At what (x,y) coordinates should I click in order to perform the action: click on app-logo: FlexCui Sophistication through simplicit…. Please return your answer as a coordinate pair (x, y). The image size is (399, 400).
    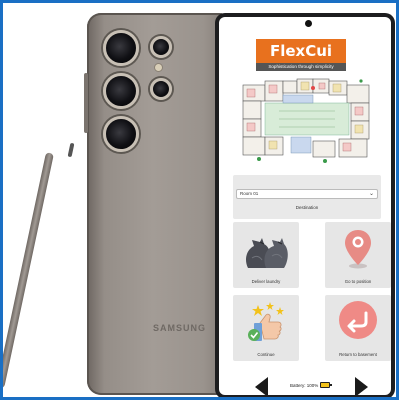
    Looking at the image, I should click on (301, 55).